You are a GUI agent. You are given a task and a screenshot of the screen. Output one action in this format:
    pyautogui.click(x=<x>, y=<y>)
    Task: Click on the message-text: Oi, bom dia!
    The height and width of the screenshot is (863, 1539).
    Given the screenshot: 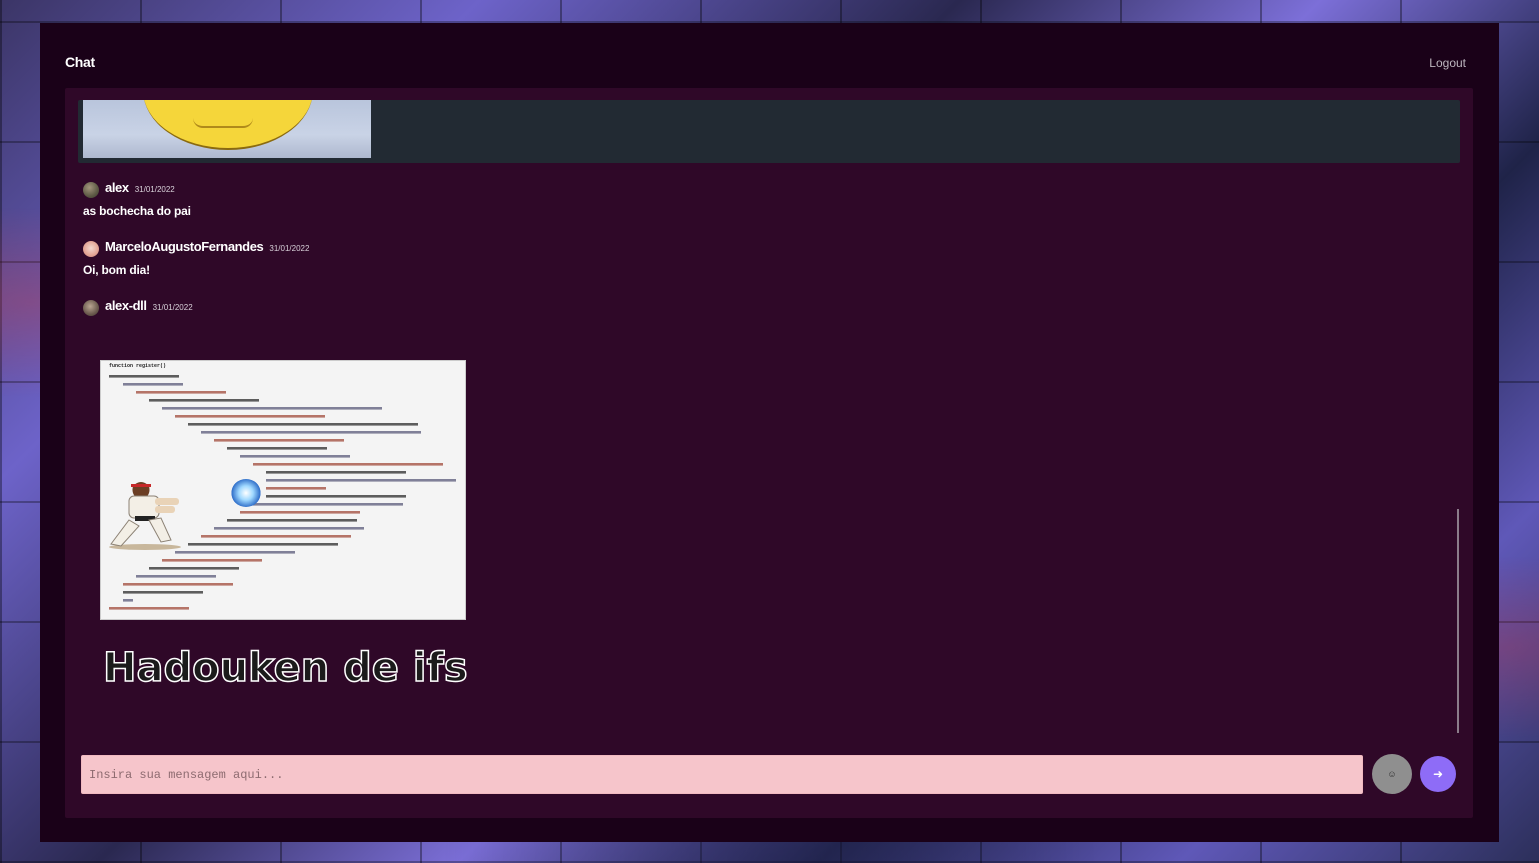 What is the action you would take?
    pyautogui.click(x=116, y=270)
    